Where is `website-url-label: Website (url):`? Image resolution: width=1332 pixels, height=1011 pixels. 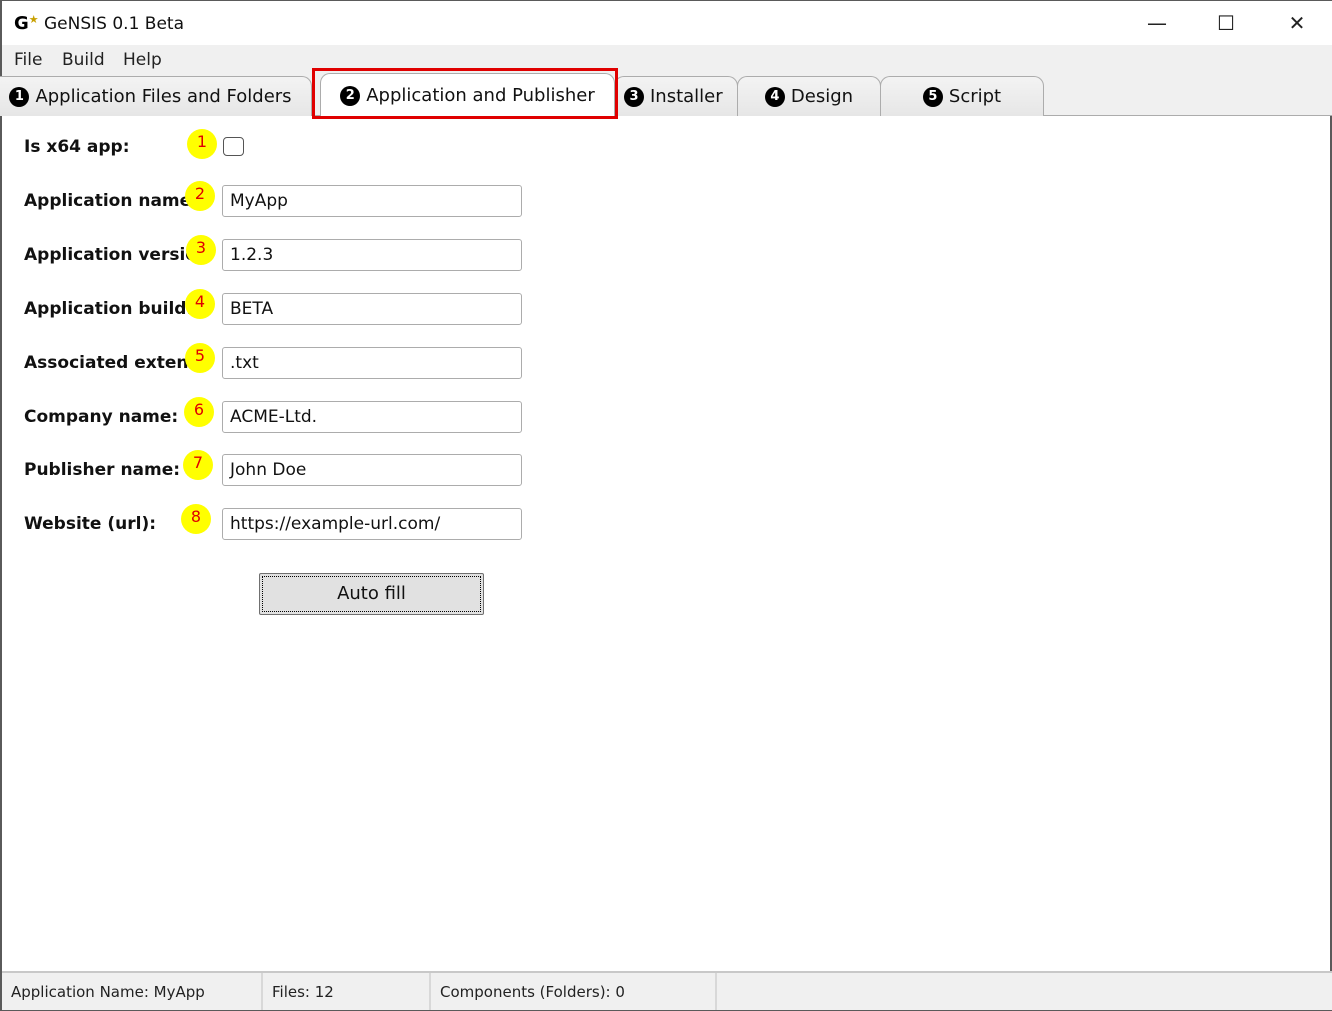
website-url-label: Website (url): is located at coordinates (90, 524).